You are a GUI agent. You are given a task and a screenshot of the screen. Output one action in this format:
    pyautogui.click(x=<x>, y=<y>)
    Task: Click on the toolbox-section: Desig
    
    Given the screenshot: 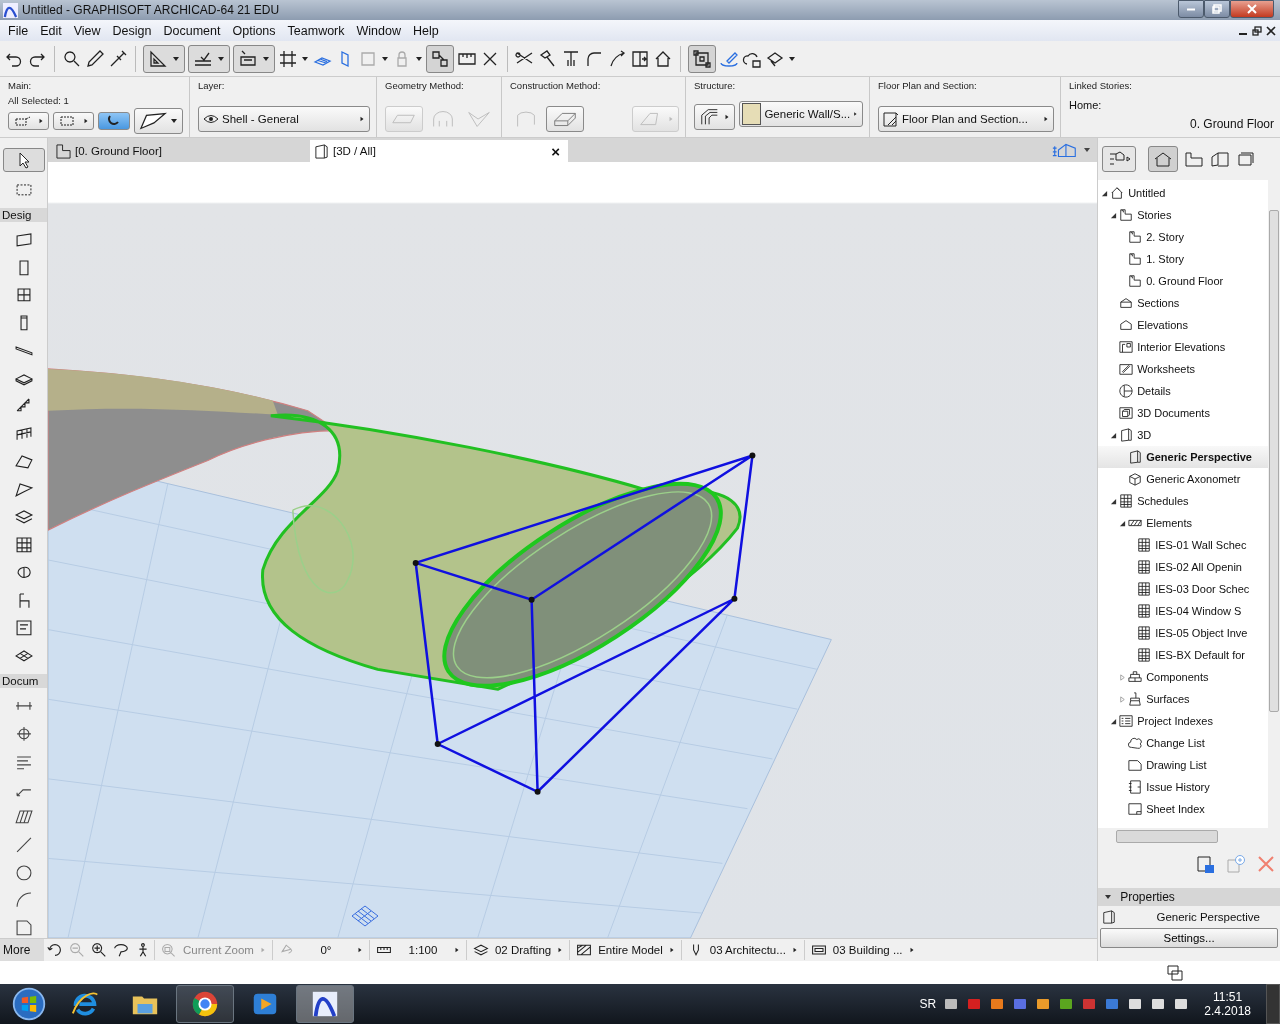 What is the action you would take?
    pyautogui.click(x=23, y=214)
    